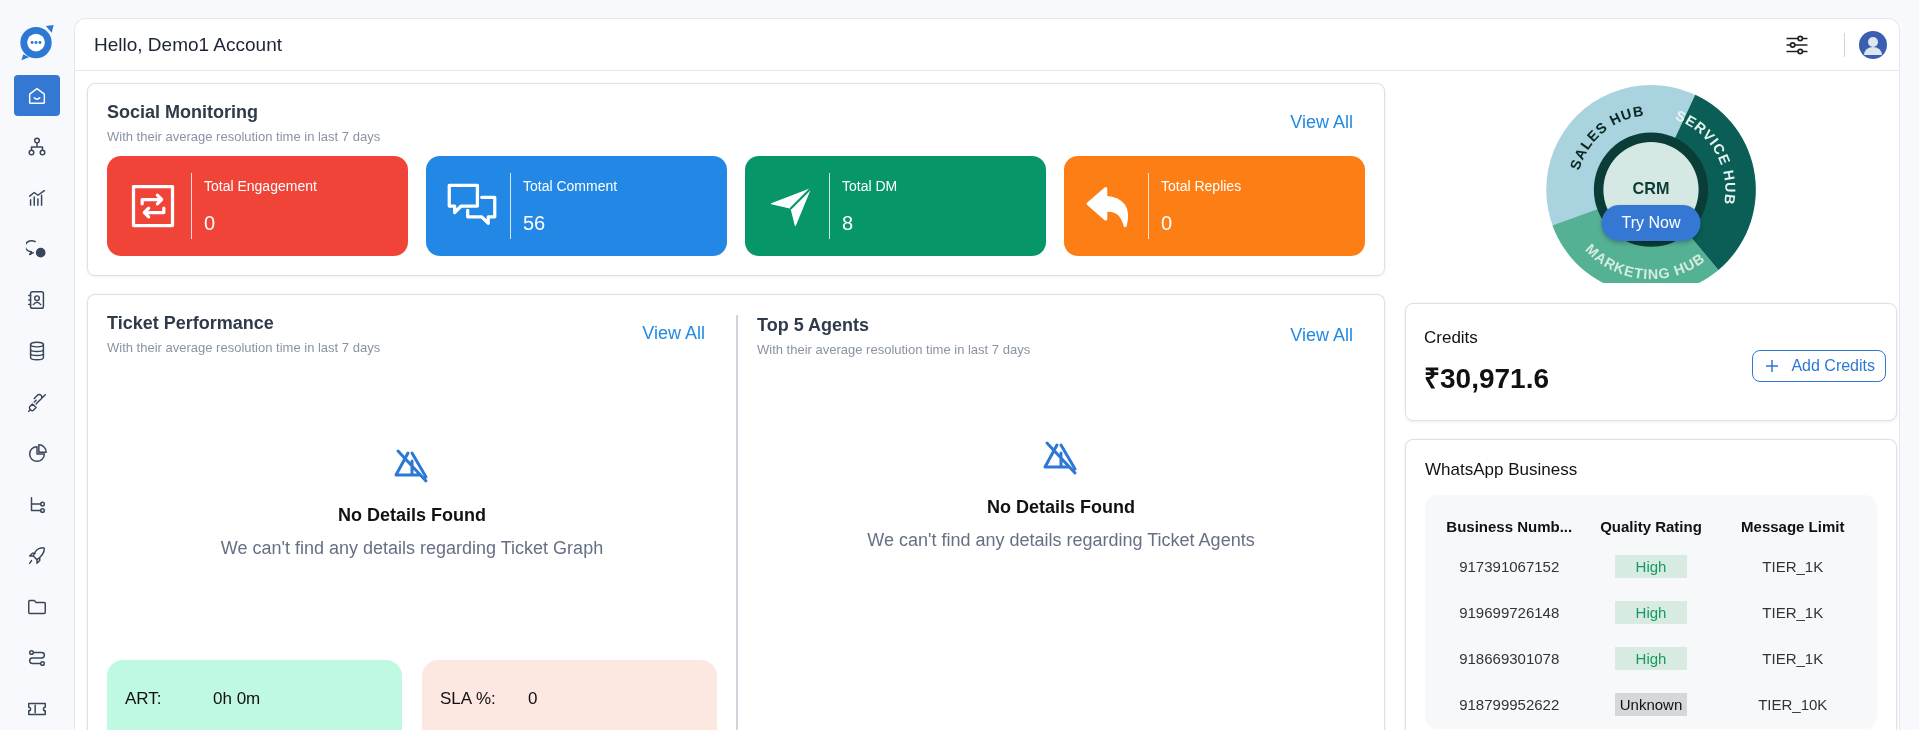 Image resolution: width=1919 pixels, height=730 pixels. Describe the element at coordinates (1819, 366) in the screenshot. I see `add-credits-button: Add Credits` at that location.